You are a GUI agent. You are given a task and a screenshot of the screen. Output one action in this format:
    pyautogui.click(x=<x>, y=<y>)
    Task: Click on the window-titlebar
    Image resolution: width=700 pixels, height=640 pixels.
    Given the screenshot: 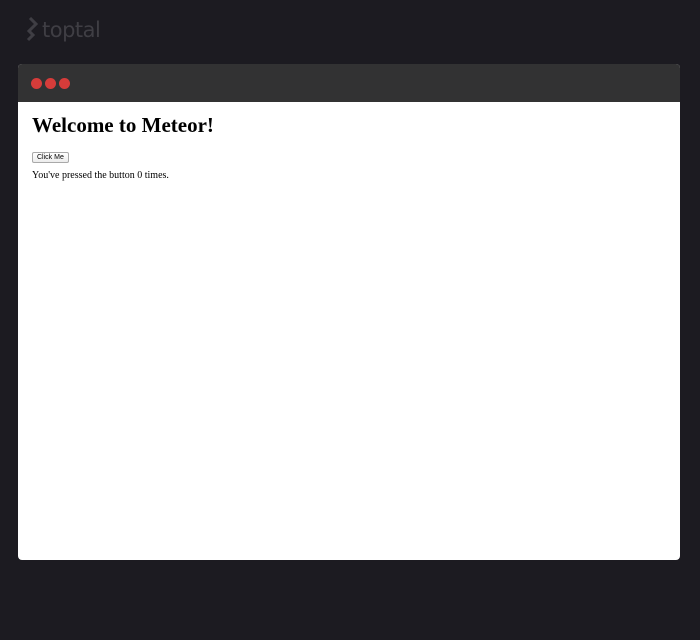 What is the action you would take?
    pyautogui.click(x=349, y=83)
    